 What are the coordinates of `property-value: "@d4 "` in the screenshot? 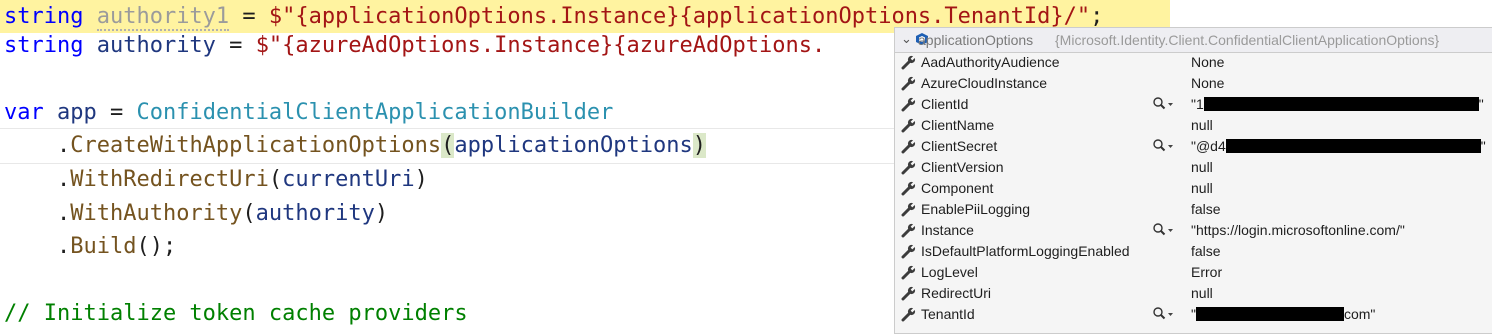 It's located at (1338, 146).